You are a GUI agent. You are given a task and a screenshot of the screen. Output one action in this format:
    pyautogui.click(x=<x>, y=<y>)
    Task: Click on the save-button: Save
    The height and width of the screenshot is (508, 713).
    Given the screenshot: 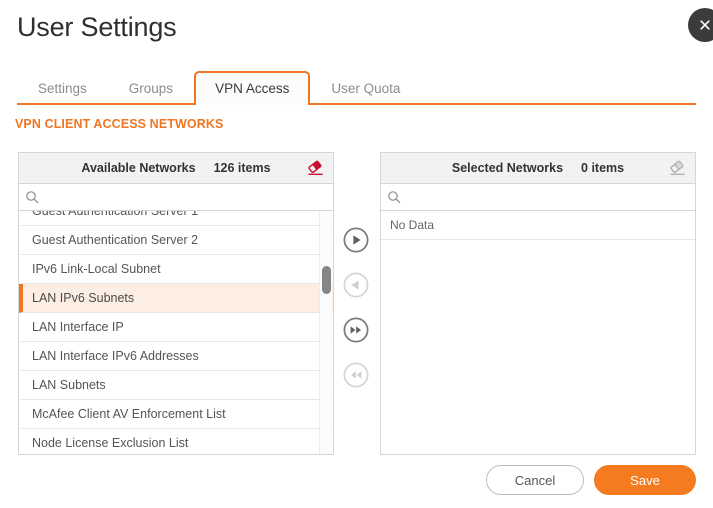 What is the action you would take?
    pyautogui.click(x=645, y=480)
    